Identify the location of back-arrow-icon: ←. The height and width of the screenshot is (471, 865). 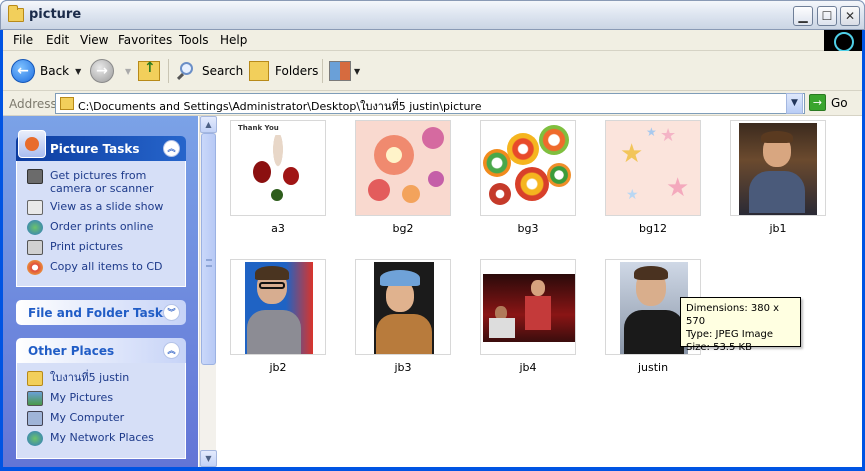
(23, 71).